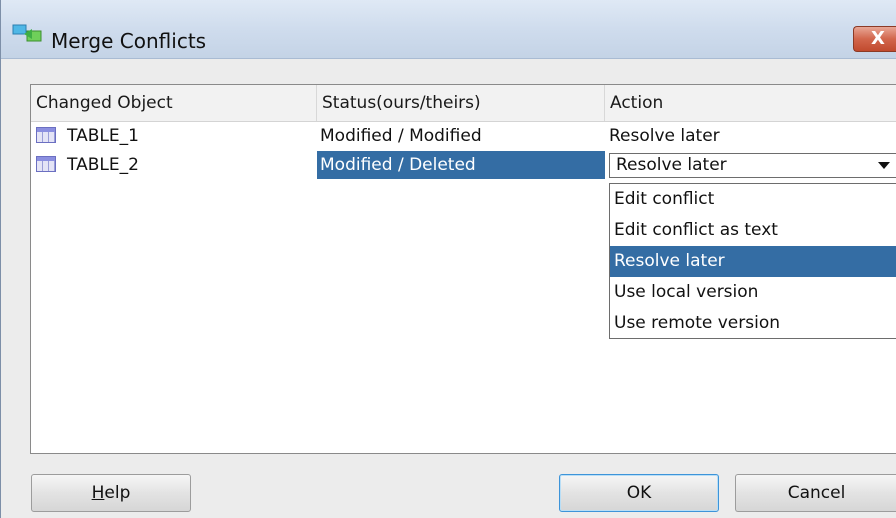 Image resolution: width=896 pixels, height=518 pixels. I want to click on cancel-button: Cancel, so click(815, 493).